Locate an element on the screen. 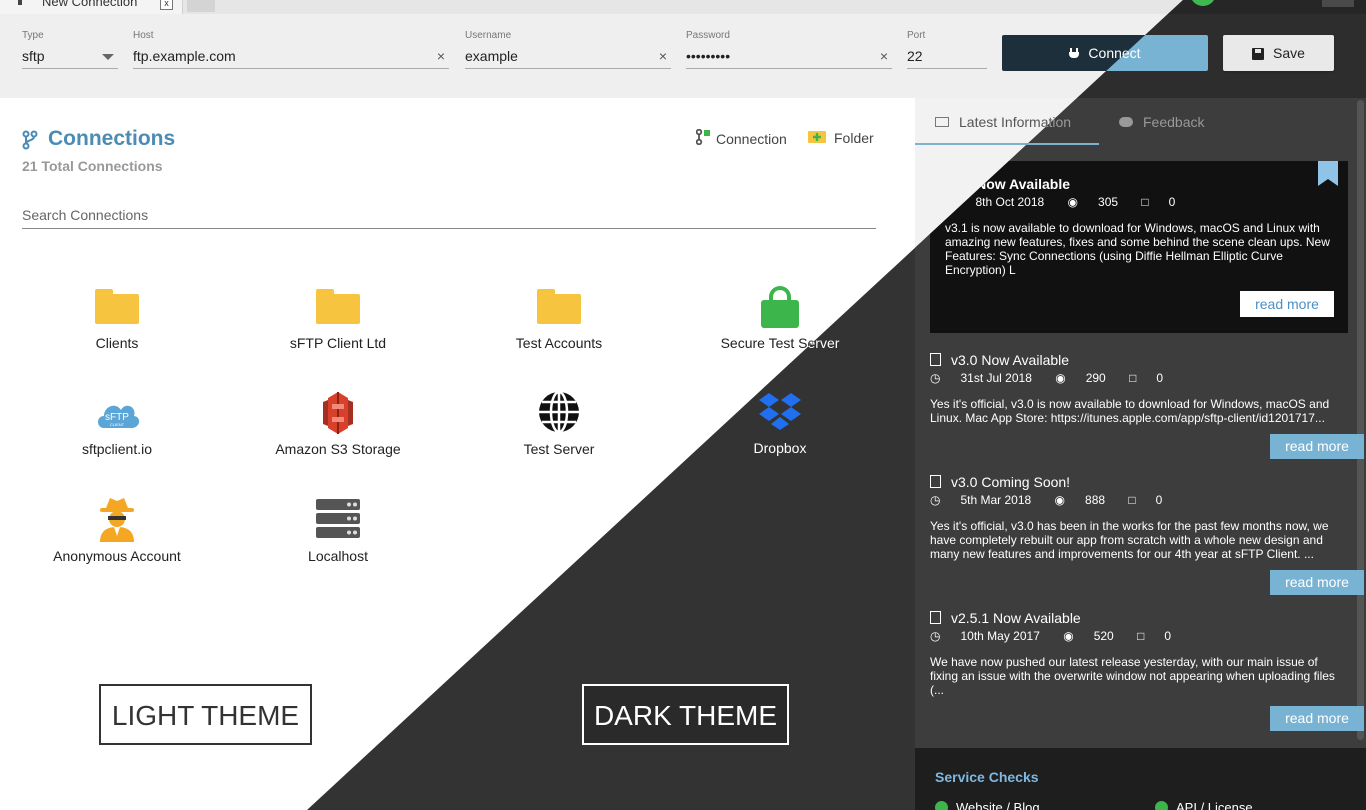 The image size is (1366, 810). service-checks-title: Service Checks is located at coordinates (987, 777).